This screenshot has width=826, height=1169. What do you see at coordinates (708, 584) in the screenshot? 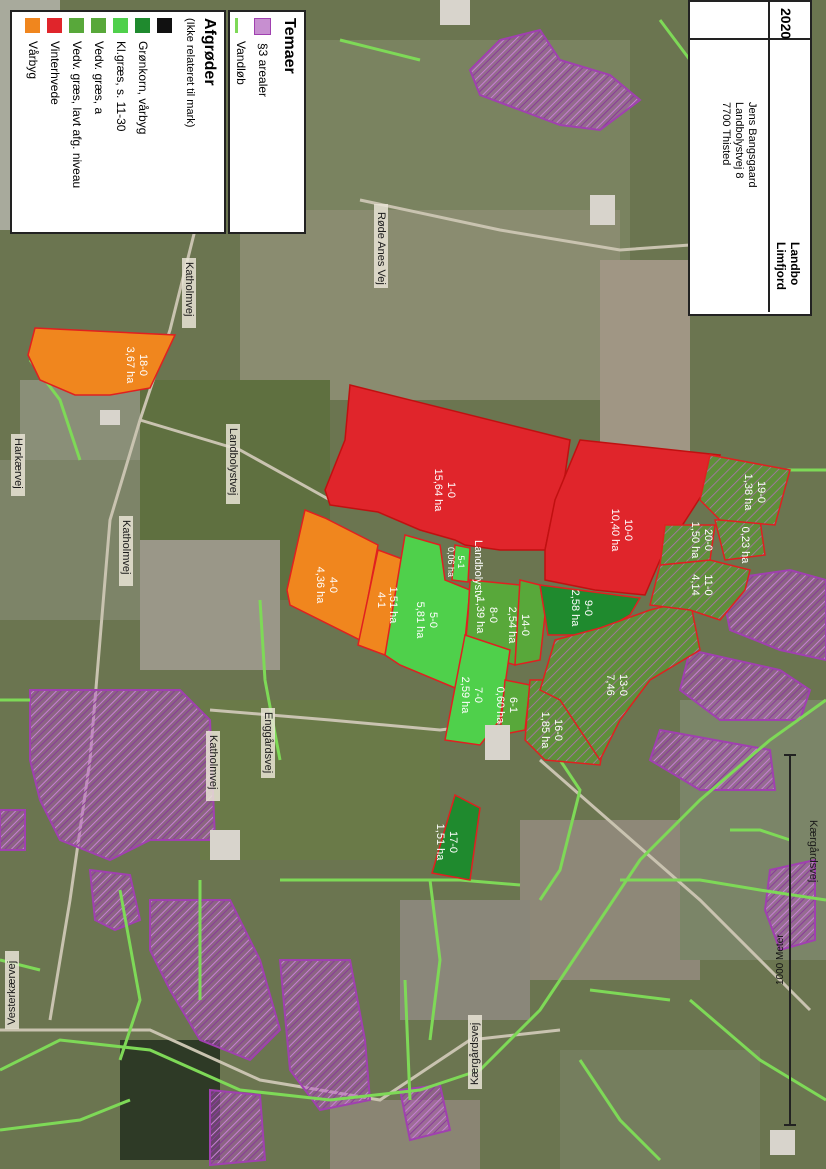
I see `field-11-name: 11-0` at bounding box center [708, 584].